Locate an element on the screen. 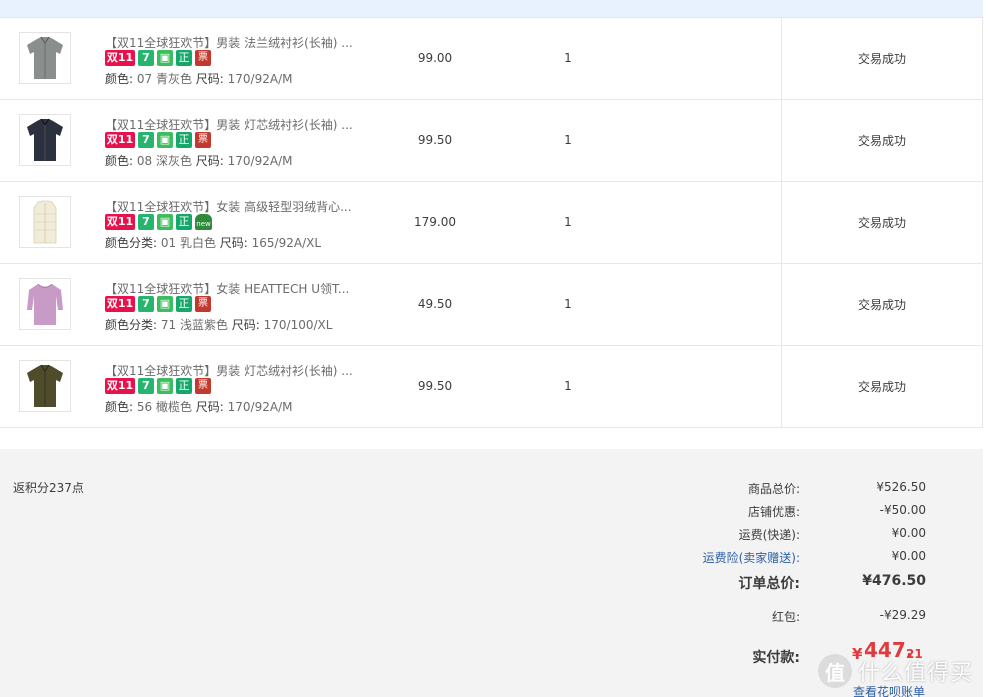 The image size is (988, 697). shipping-insurance-link: 运费险(卖家赠送): is located at coordinates (751, 557).